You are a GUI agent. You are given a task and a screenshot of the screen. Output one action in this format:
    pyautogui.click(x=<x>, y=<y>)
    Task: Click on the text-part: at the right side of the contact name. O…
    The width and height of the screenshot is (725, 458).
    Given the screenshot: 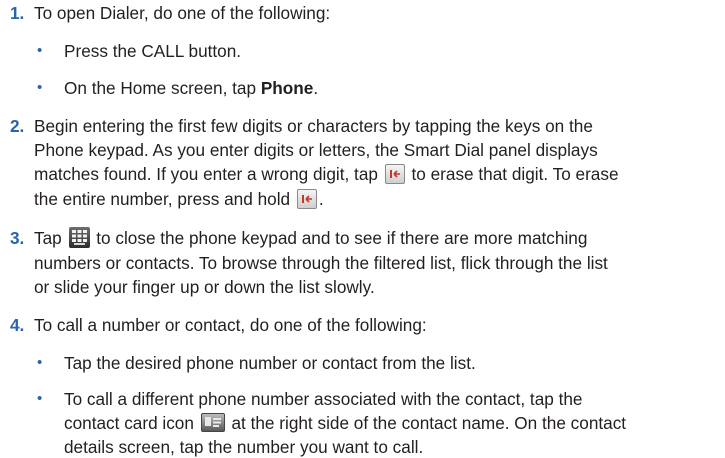 What is the action you would take?
    pyautogui.click(x=426, y=423)
    